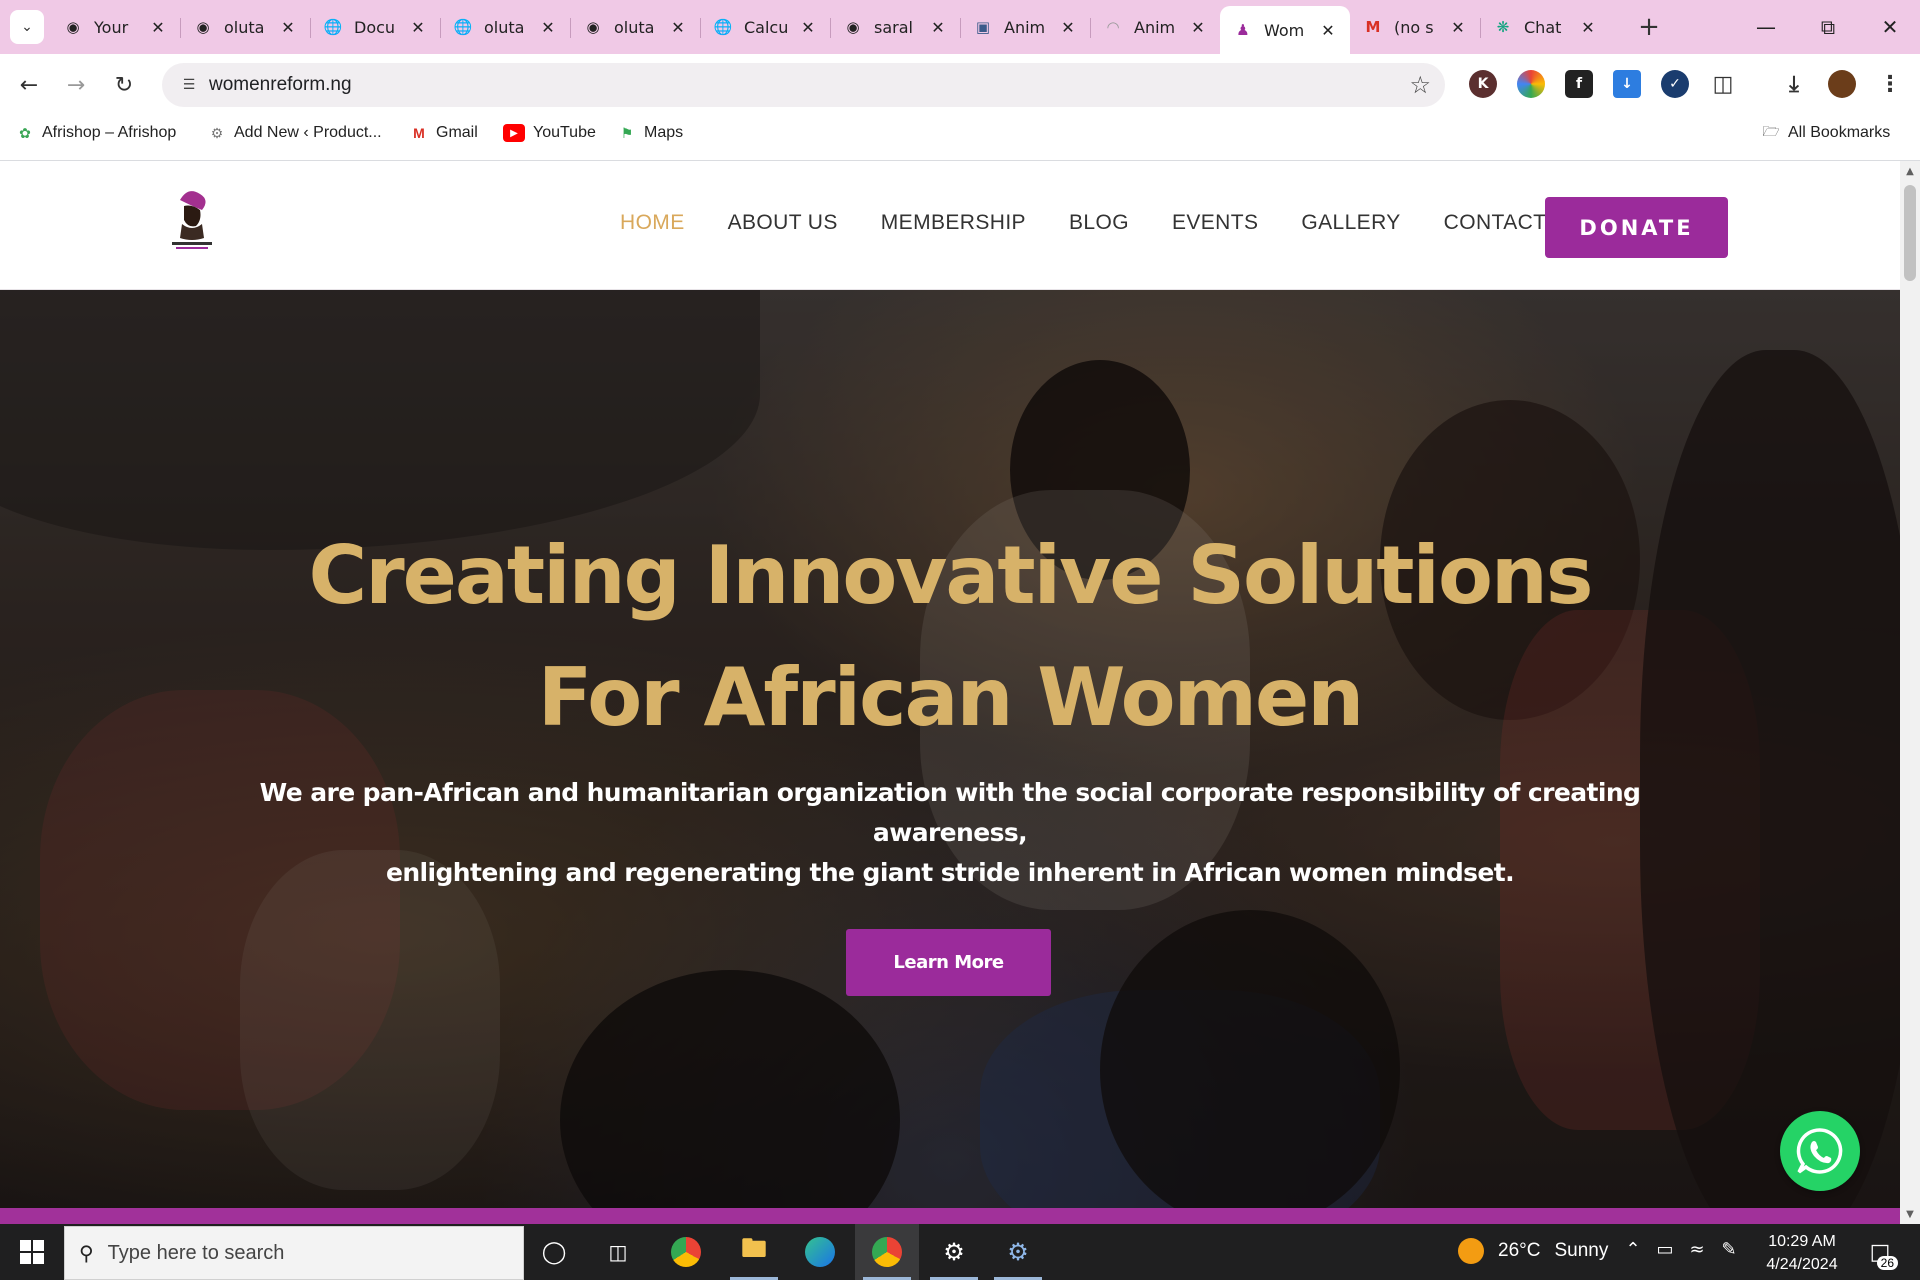 The width and height of the screenshot is (1920, 1280). What do you see at coordinates (948, 962) in the screenshot?
I see `learn-more-button: Learn More` at bounding box center [948, 962].